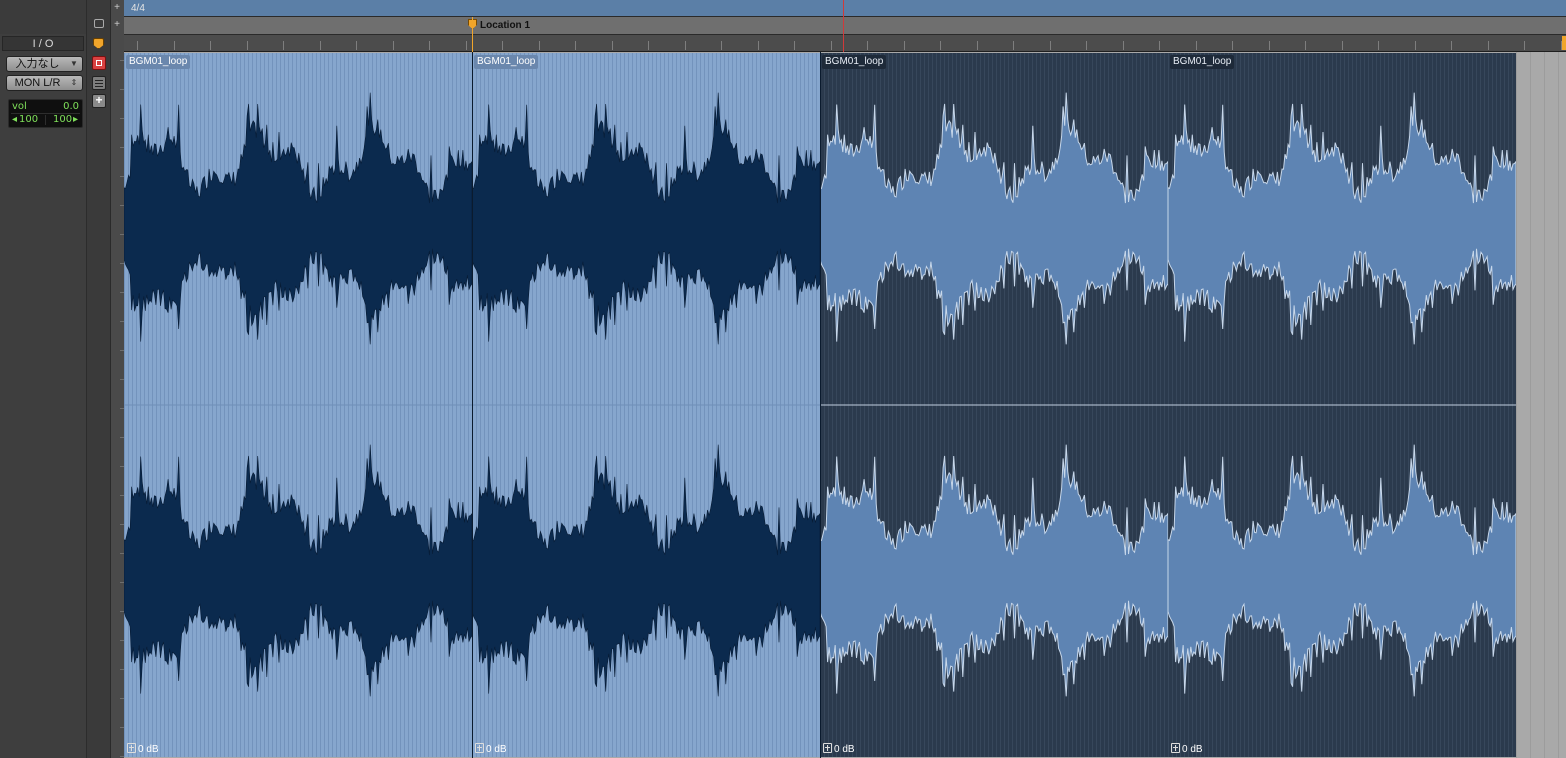  What do you see at coordinates (28, 120) in the screenshot?
I see `pan-left-value: 100` at bounding box center [28, 120].